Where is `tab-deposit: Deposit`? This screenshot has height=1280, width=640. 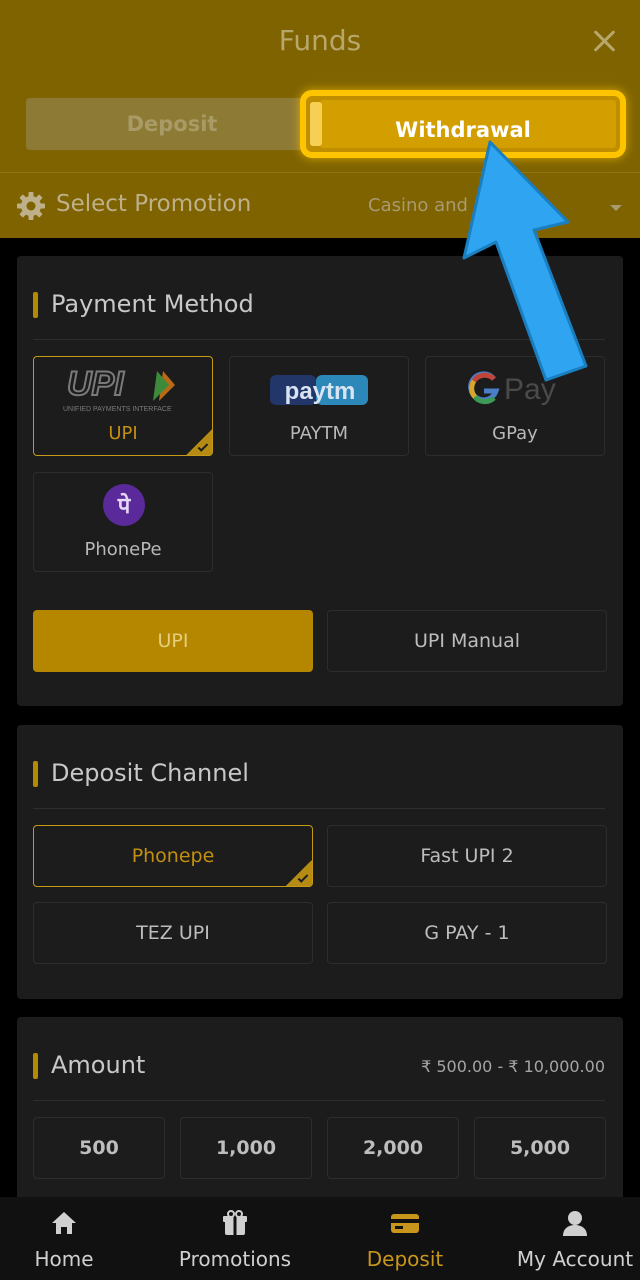 tab-deposit: Deposit is located at coordinates (172, 124).